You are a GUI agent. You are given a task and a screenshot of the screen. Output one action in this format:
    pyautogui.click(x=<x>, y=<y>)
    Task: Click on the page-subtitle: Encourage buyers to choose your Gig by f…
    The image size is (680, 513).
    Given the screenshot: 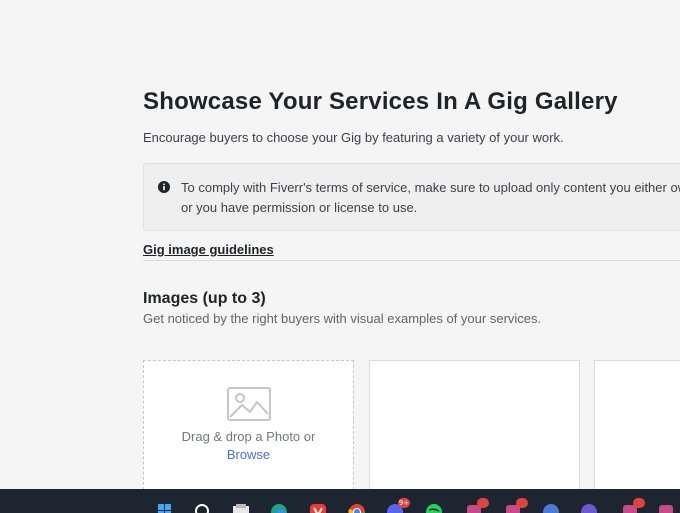 What is the action you would take?
    pyautogui.click(x=353, y=137)
    